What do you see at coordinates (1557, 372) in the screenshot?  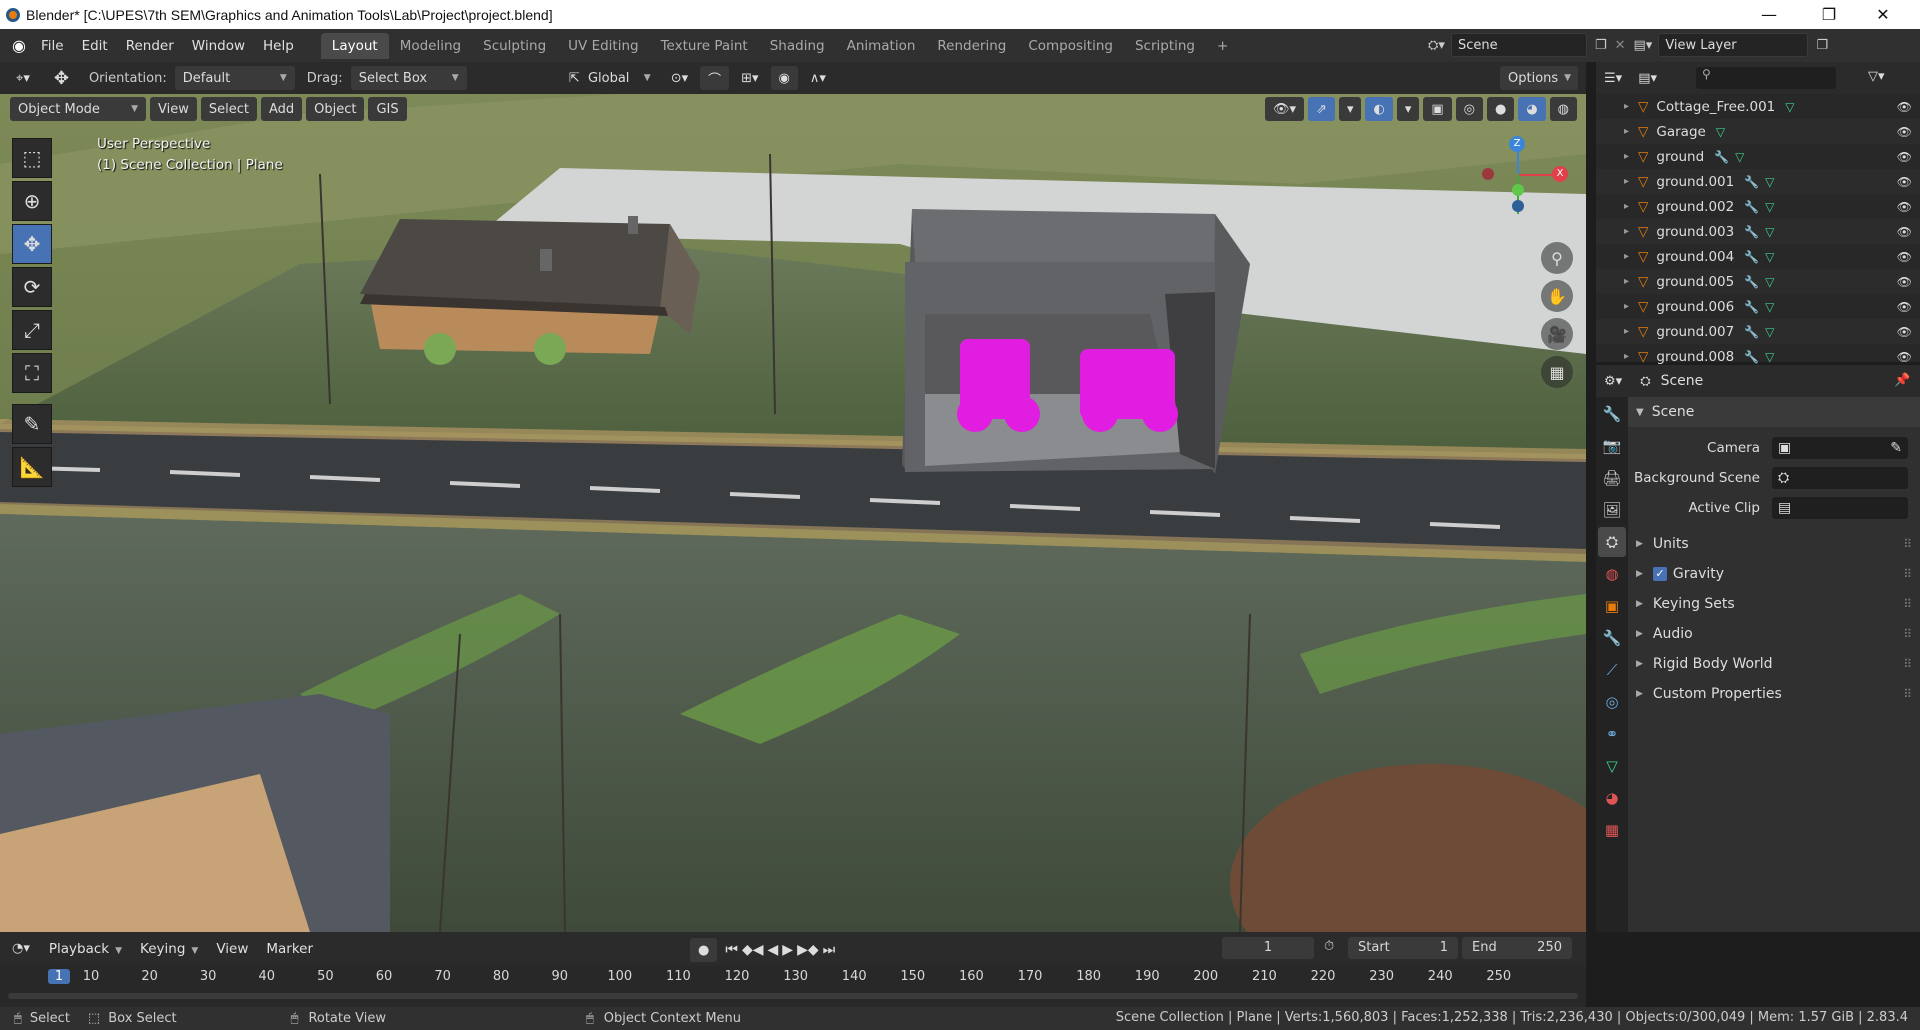 I see `ortho-grid-icon: ▦` at bounding box center [1557, 372].